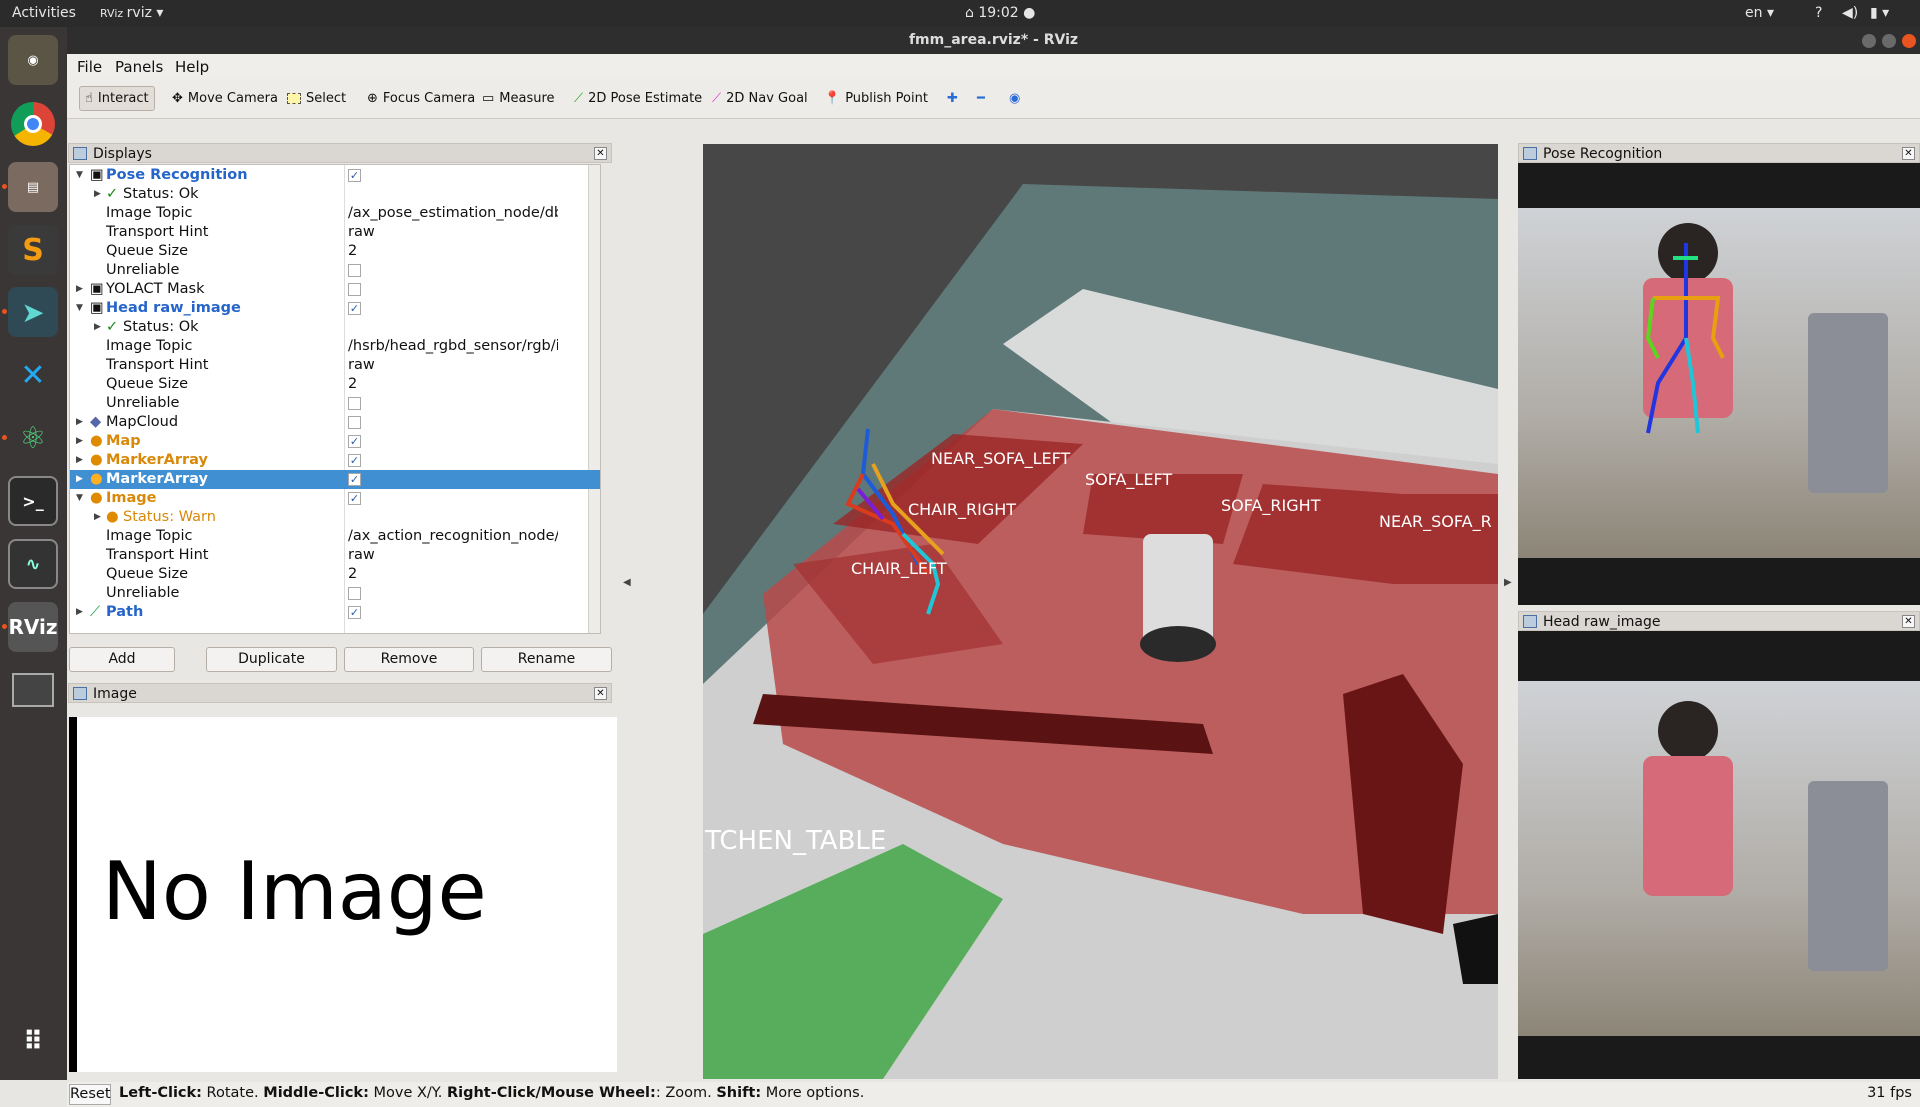  I want to click on display-head-raw-image: ▼ ▣ Head raw_image ✓, so click(335, 308).